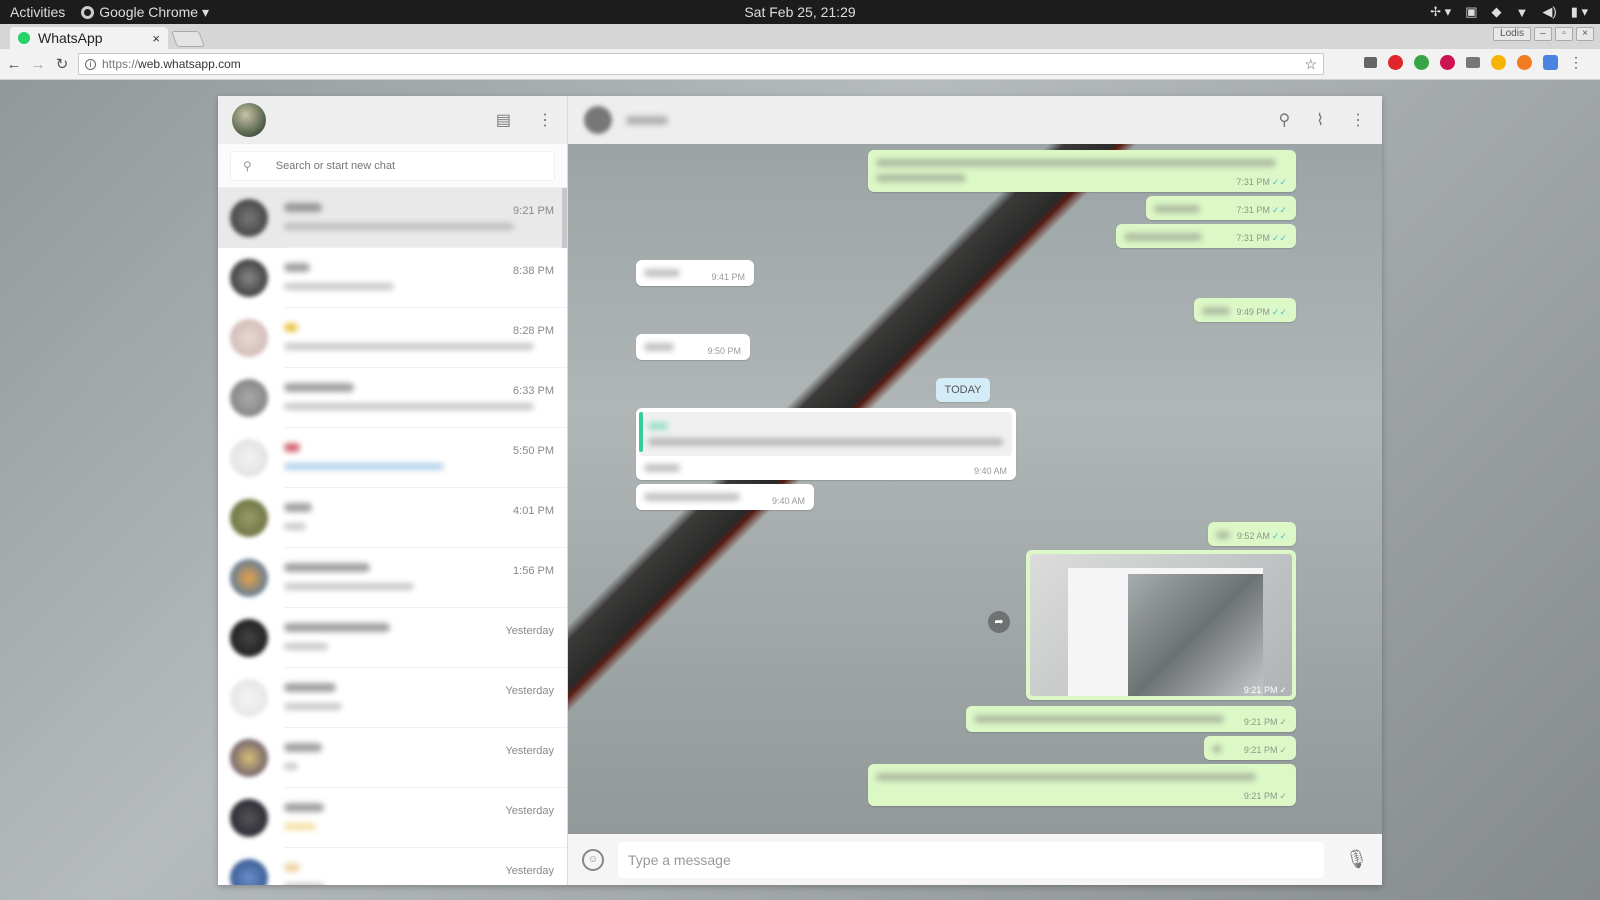  What do you see at coordinates (503, 120) in the screenshot?
I see `new-chat-icon: ▤` at bounding box center [503, 120].